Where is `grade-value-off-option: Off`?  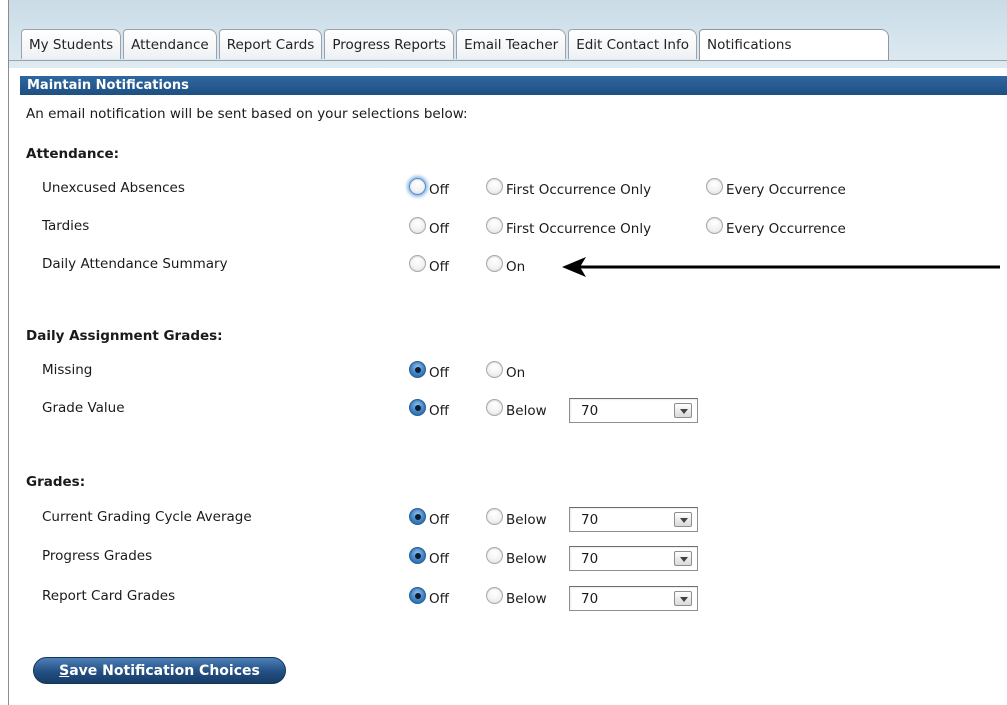
grade-value-off-option: Off is located at coordinates (429, 409).